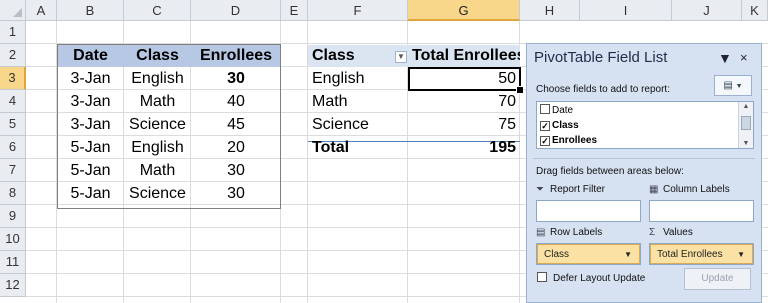 The height and width of the screenshot is (303, 768). I want to click on field-item-date: Date, so click(556, 110).